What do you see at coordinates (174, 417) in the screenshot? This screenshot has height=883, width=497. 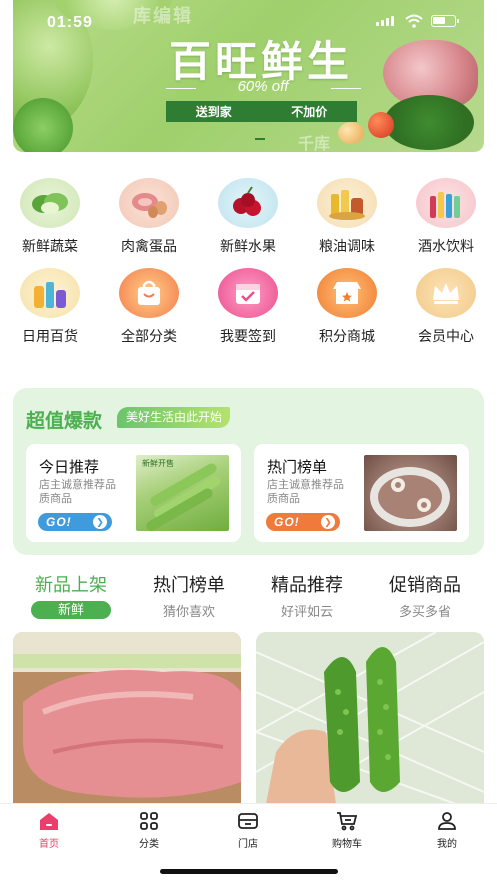 I see `deals-tagline: 美好生活由此开始` at bounding box center [174, 417].